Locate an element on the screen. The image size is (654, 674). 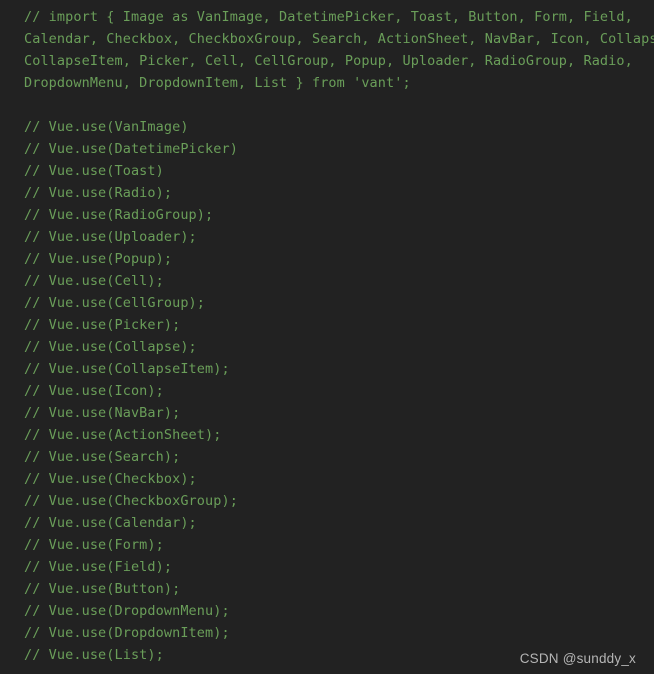
code-line: // Vue.use(Uploader); is located at coordinates (110, 237).